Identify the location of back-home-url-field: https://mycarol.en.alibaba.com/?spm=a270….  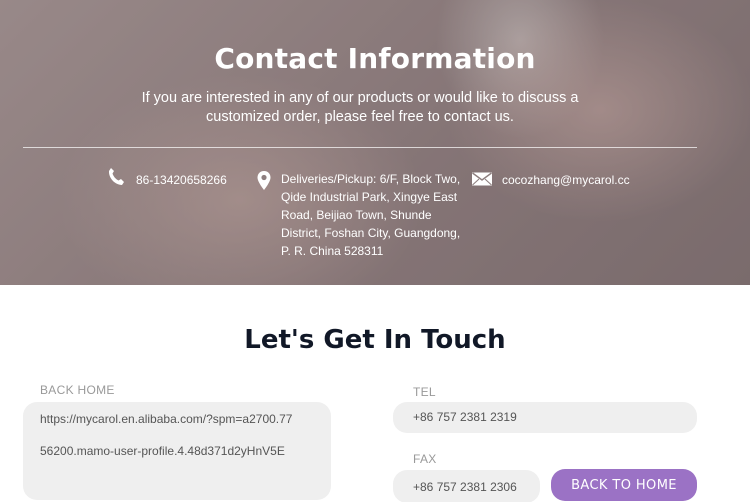
(177, 451).